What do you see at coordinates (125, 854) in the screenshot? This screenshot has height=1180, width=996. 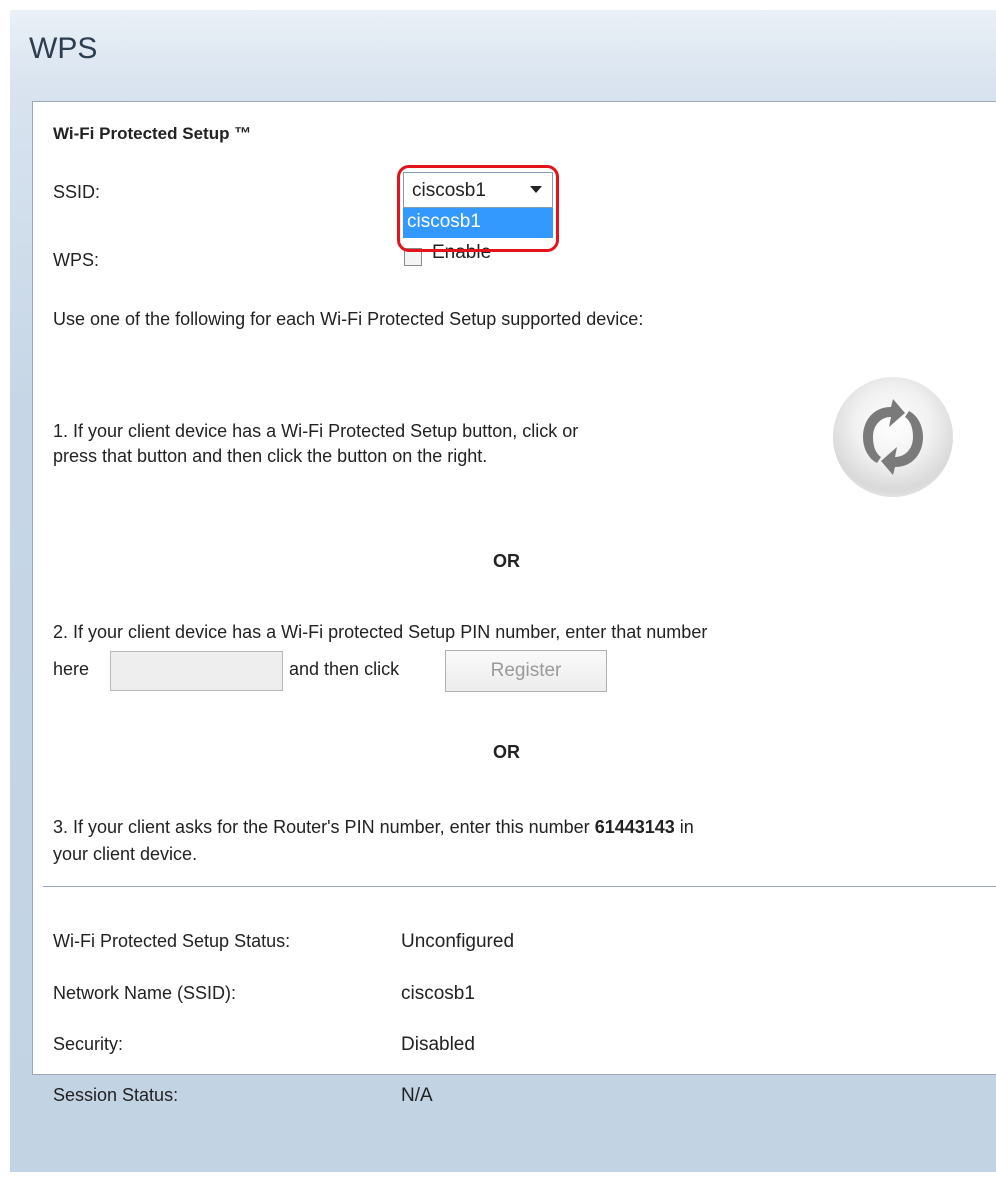 I see `step3-line2: your client device.` at bounding box center [125, 854].